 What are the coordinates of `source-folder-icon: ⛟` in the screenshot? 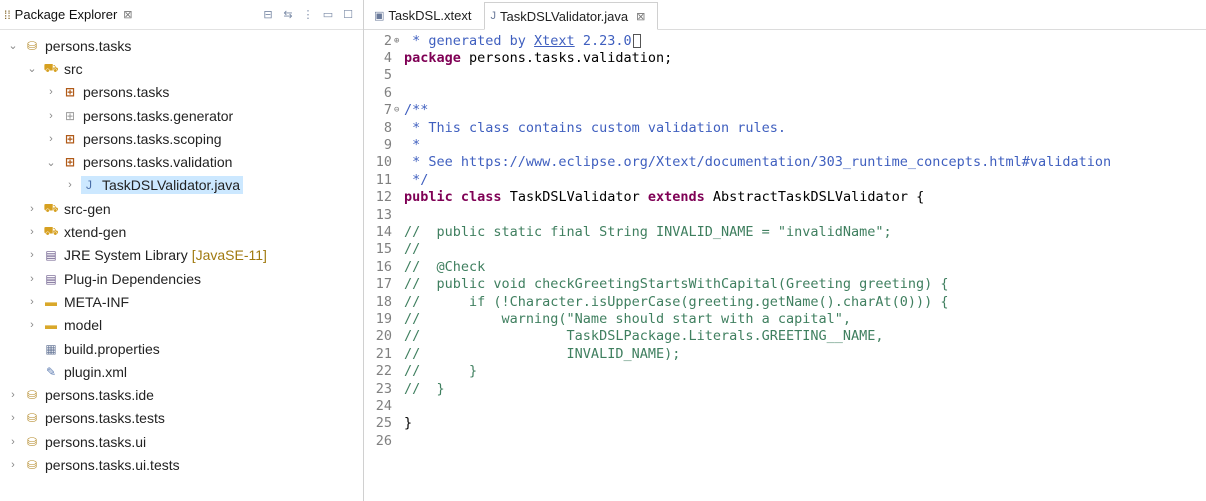 It's located at (51, 207).